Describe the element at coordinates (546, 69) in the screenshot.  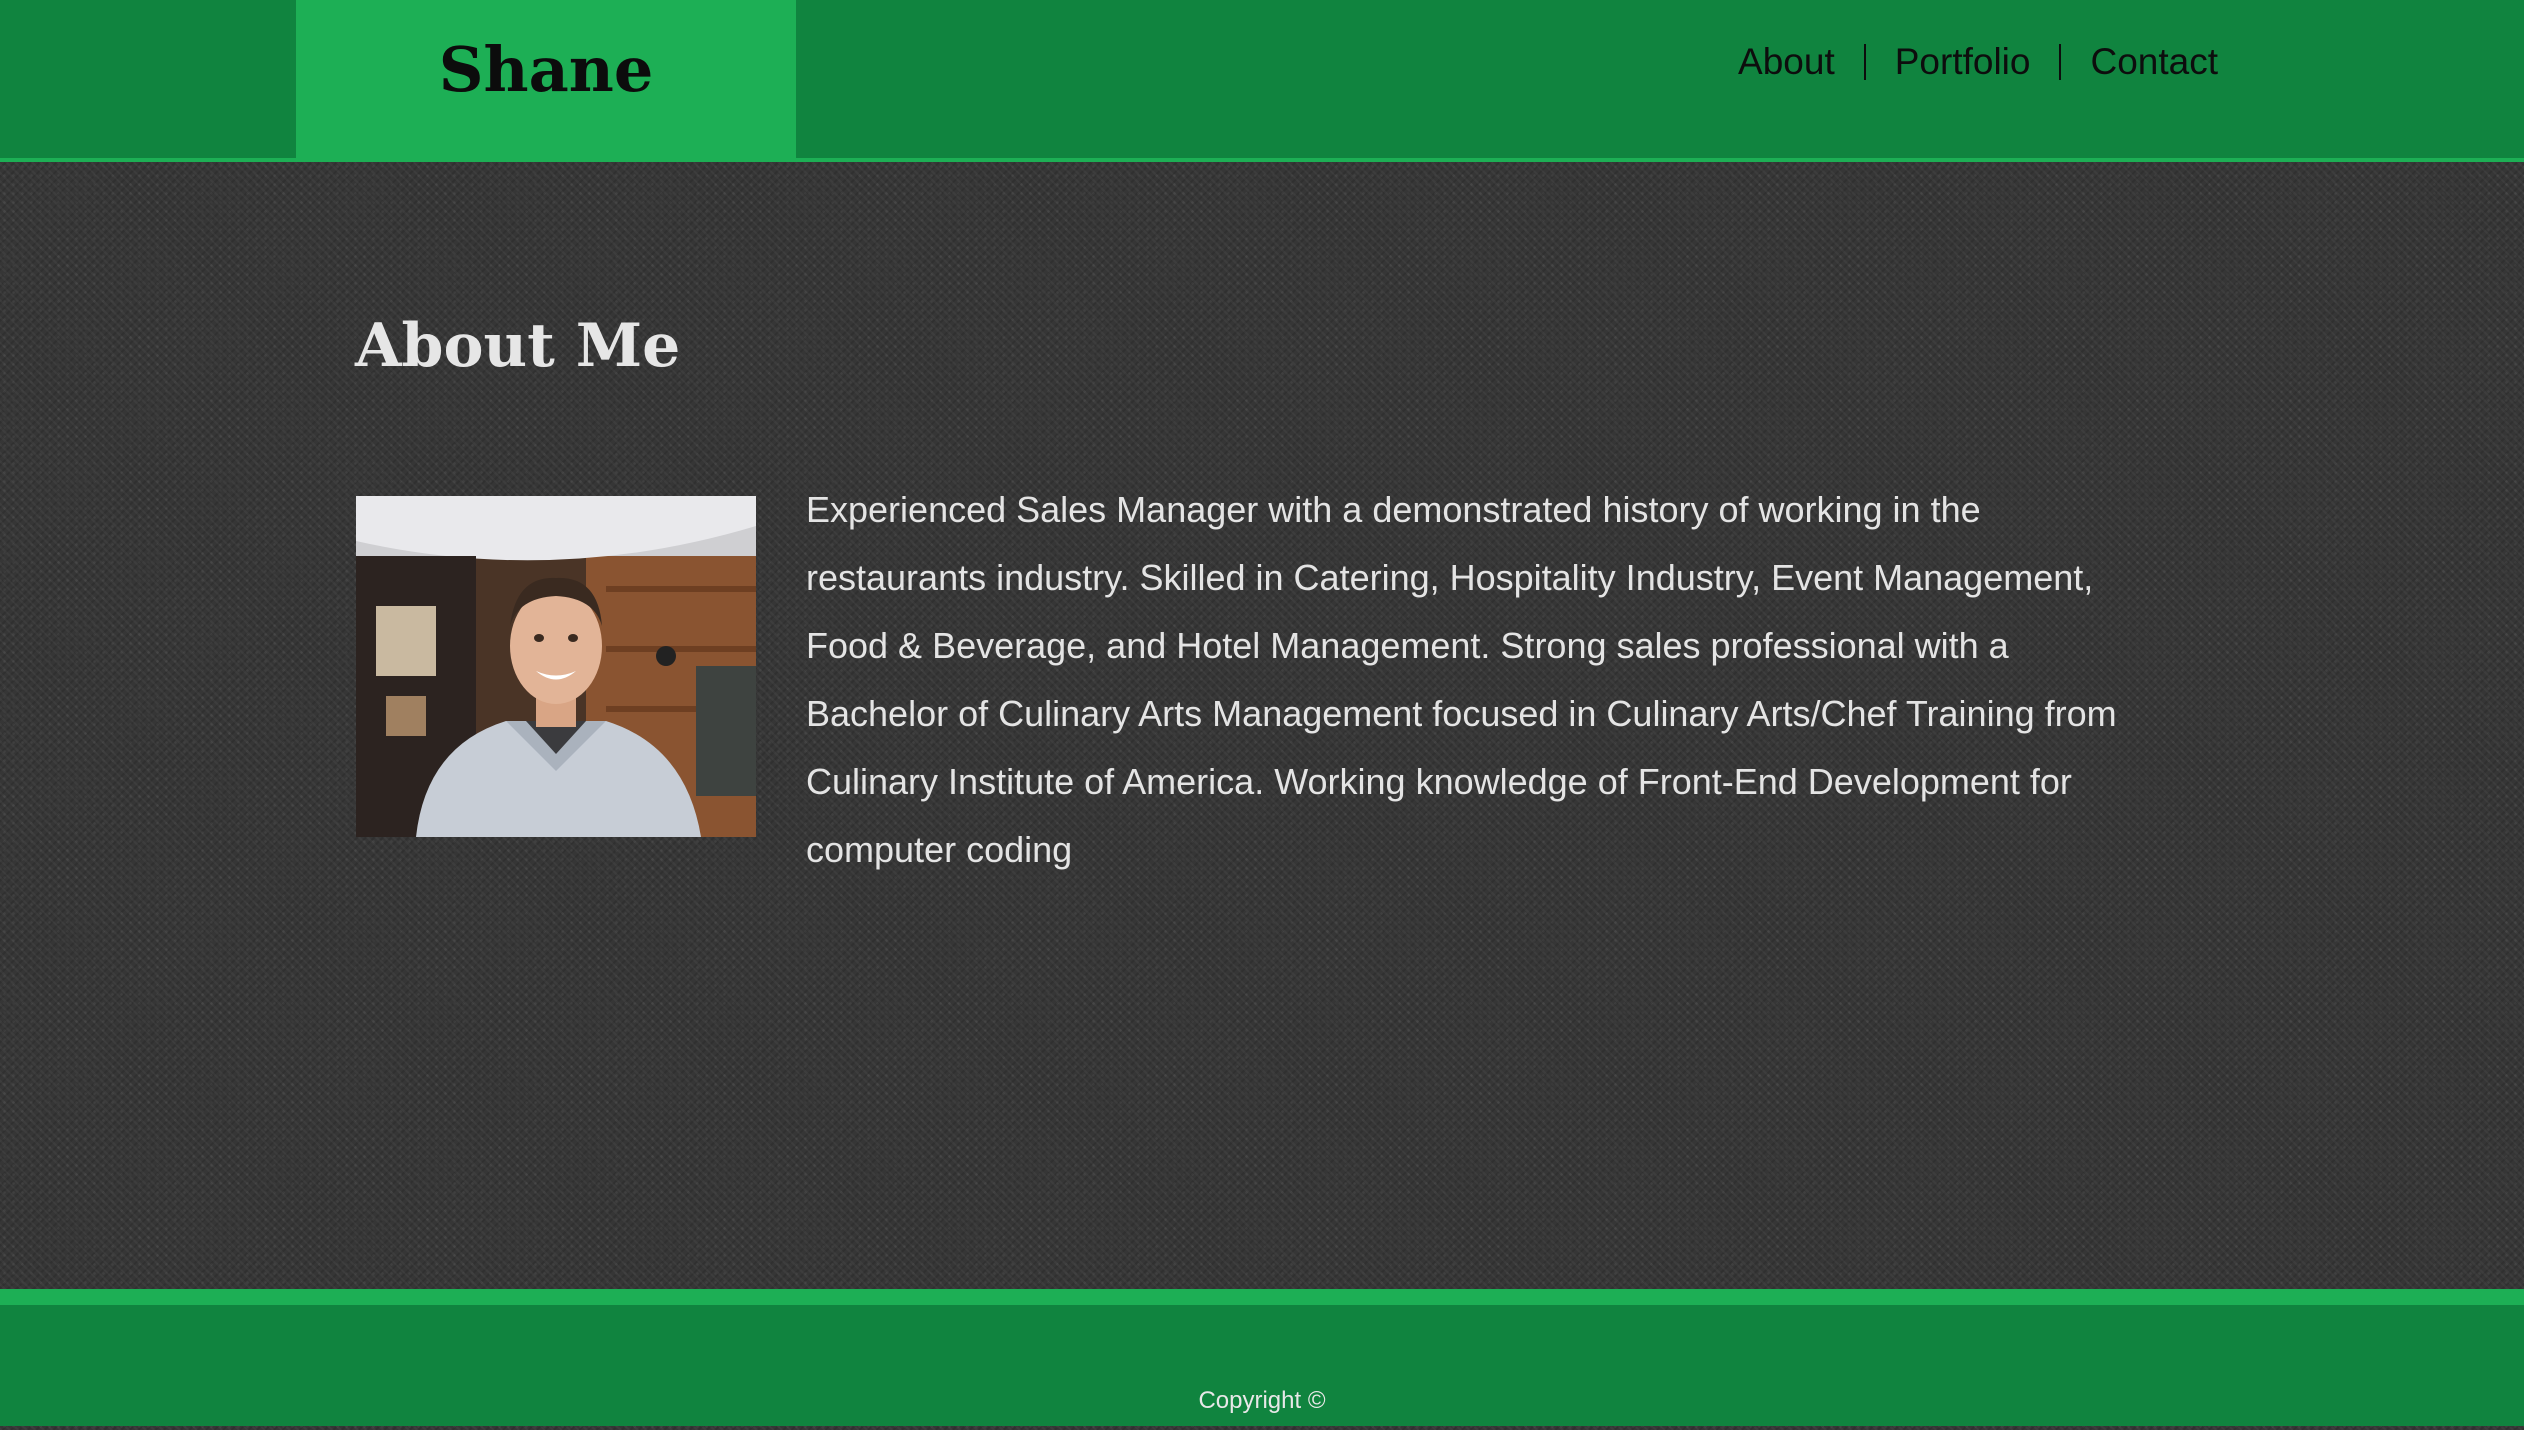
I see `brand-name: Shane` at that location.